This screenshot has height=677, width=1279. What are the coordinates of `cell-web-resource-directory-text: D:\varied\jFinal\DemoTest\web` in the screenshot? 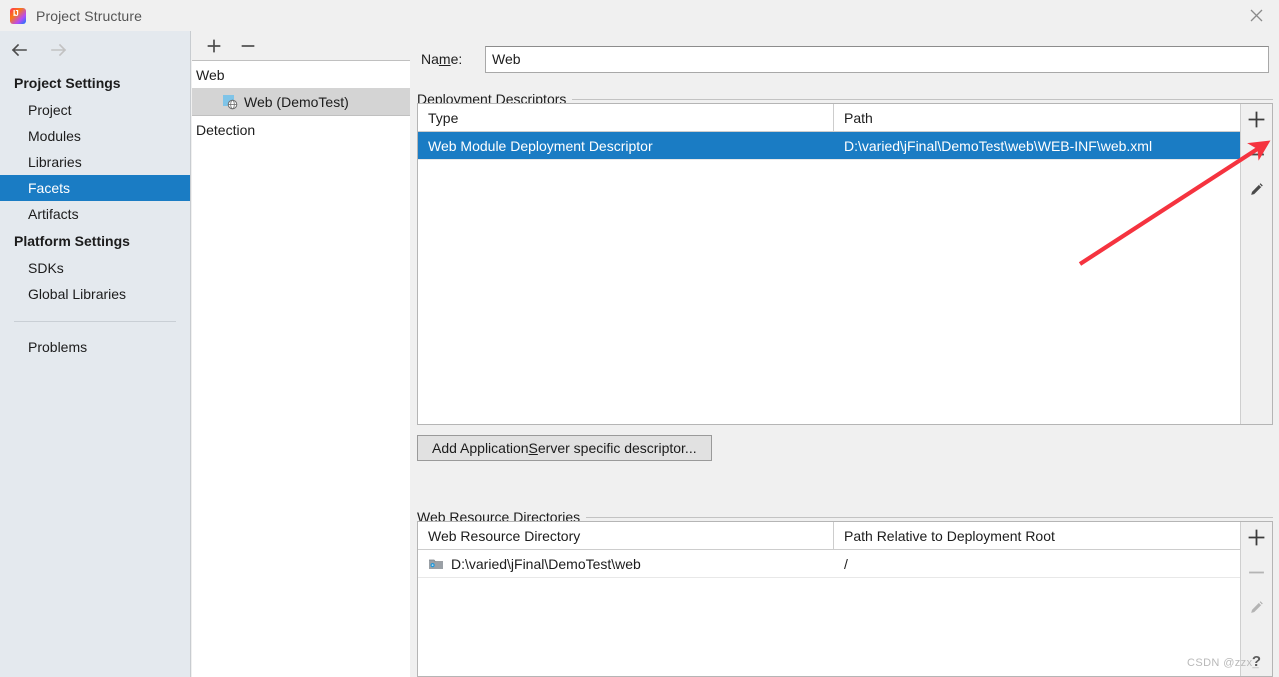 It's located at (546, 563).